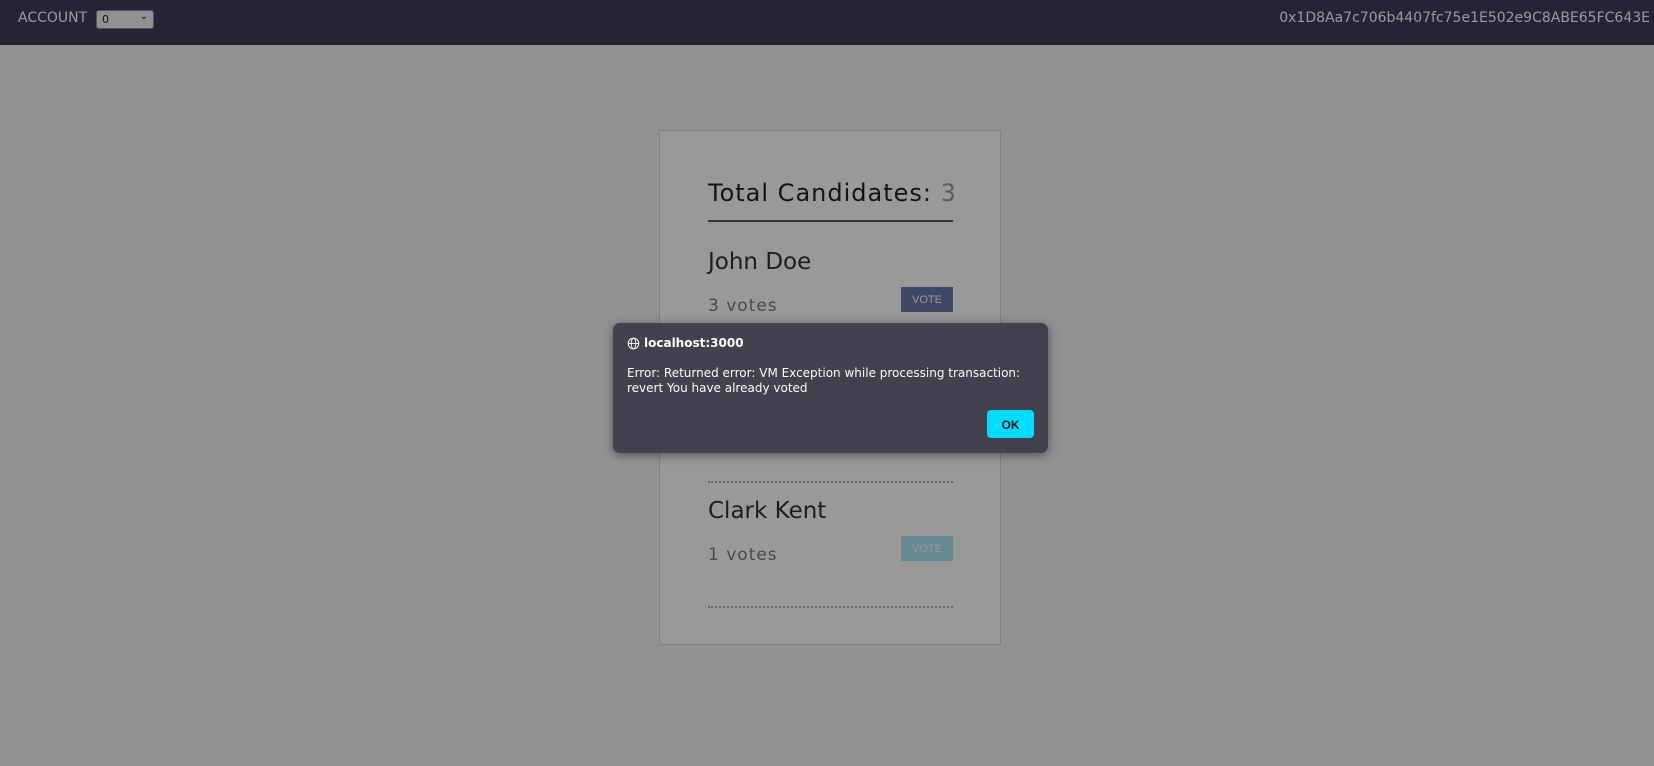  Describe the element at coordinates (633, 343) in the screenshot. I see `globe-icon` at that location.